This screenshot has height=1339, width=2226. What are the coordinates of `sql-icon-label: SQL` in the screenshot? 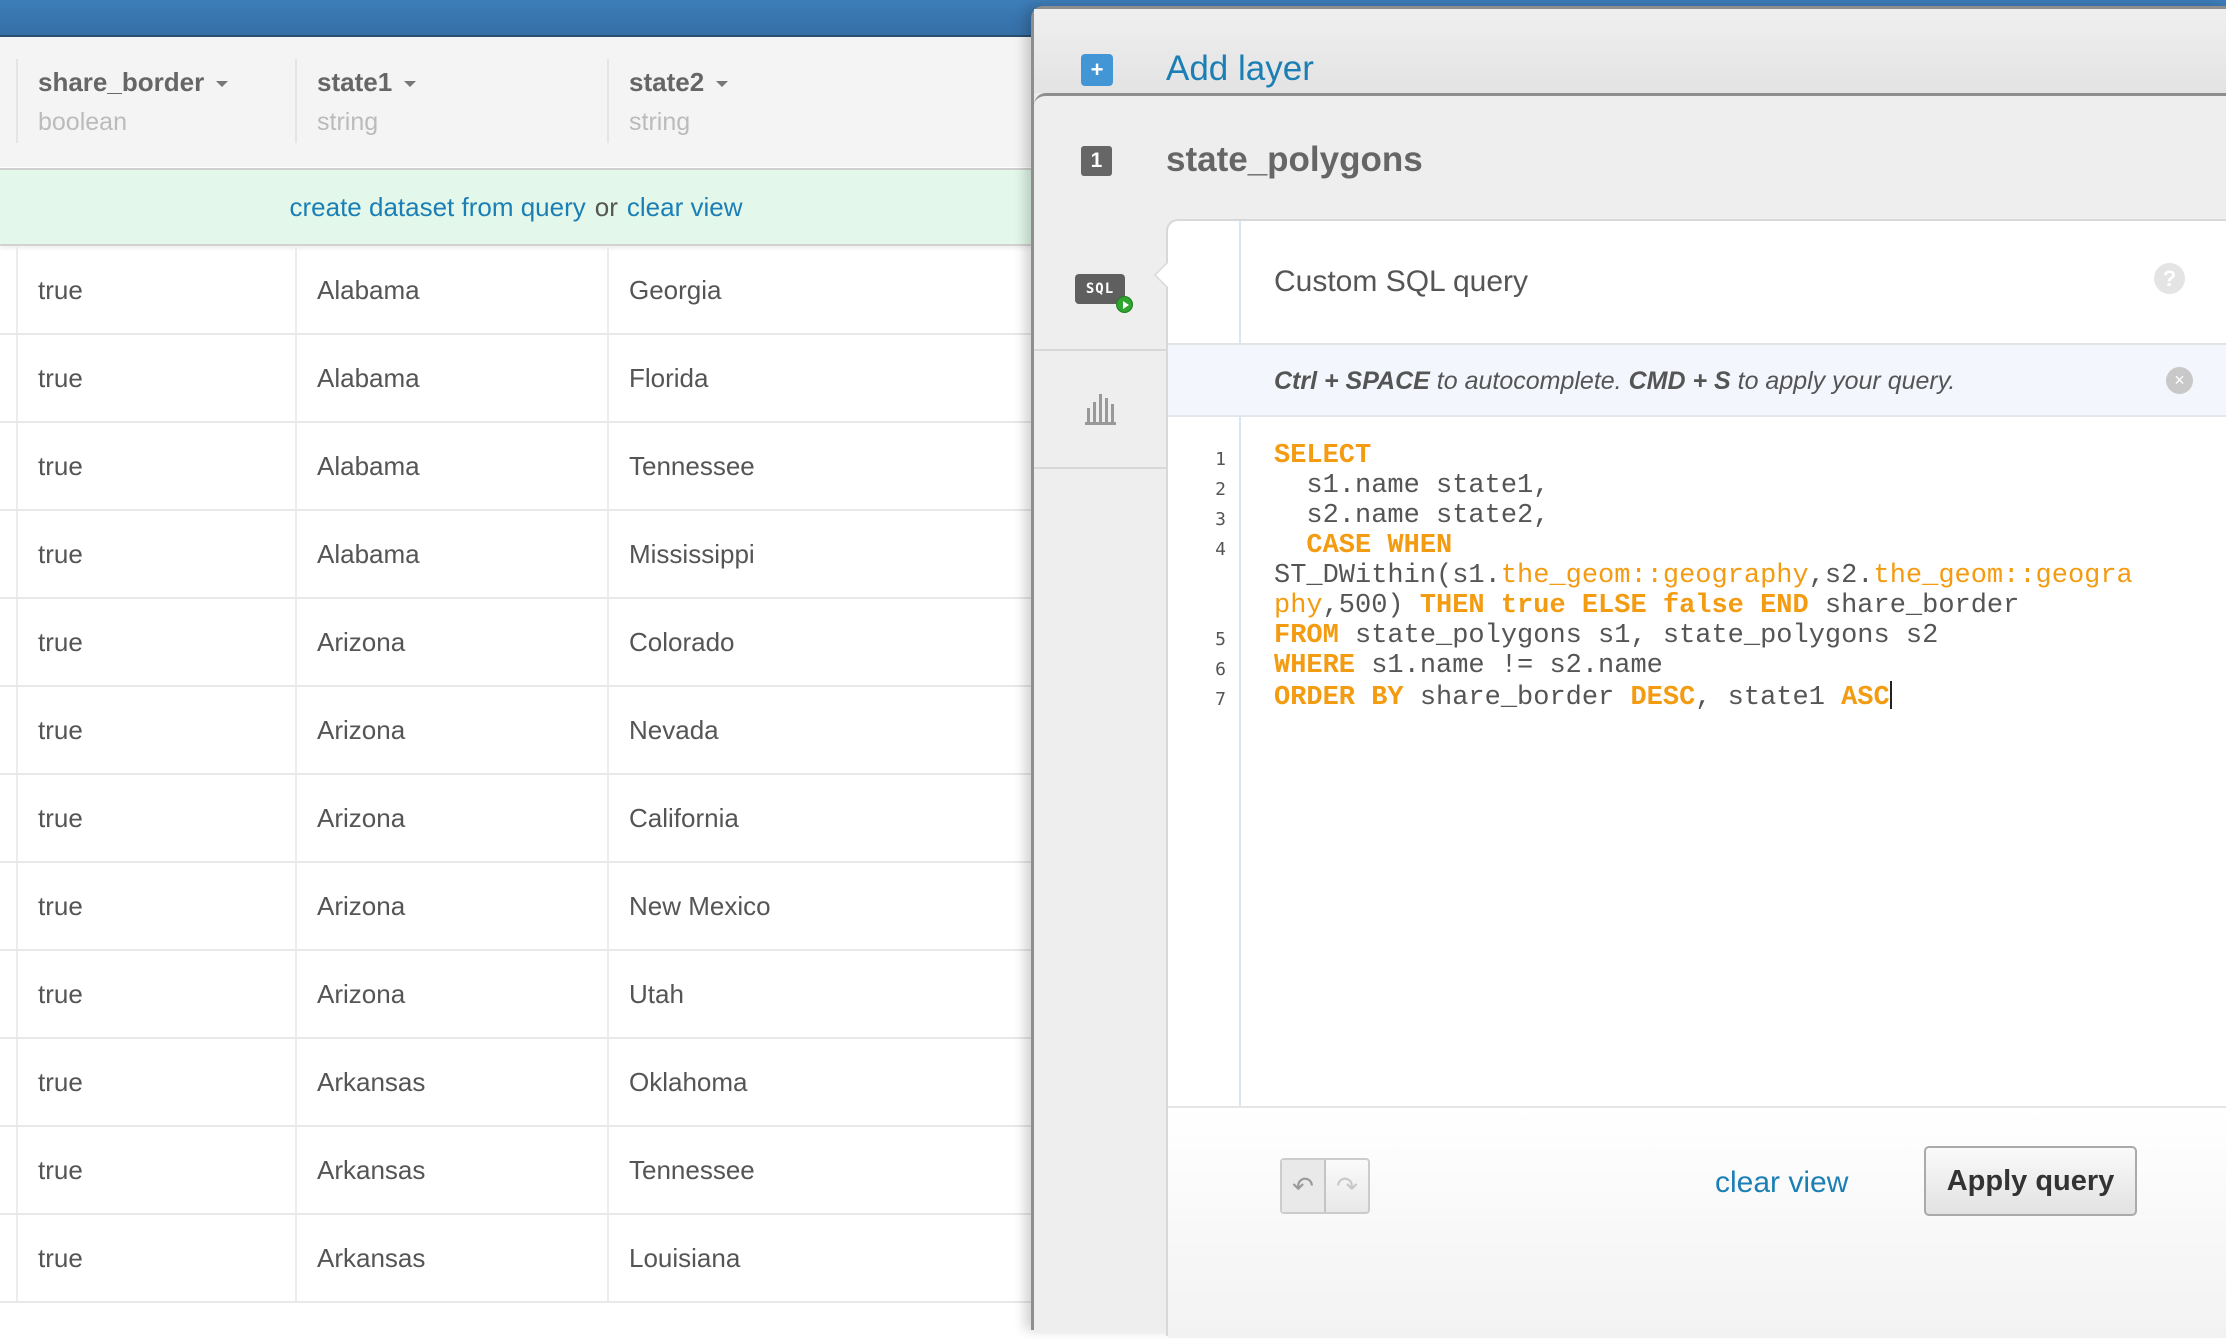 It's located at (1100, 289).